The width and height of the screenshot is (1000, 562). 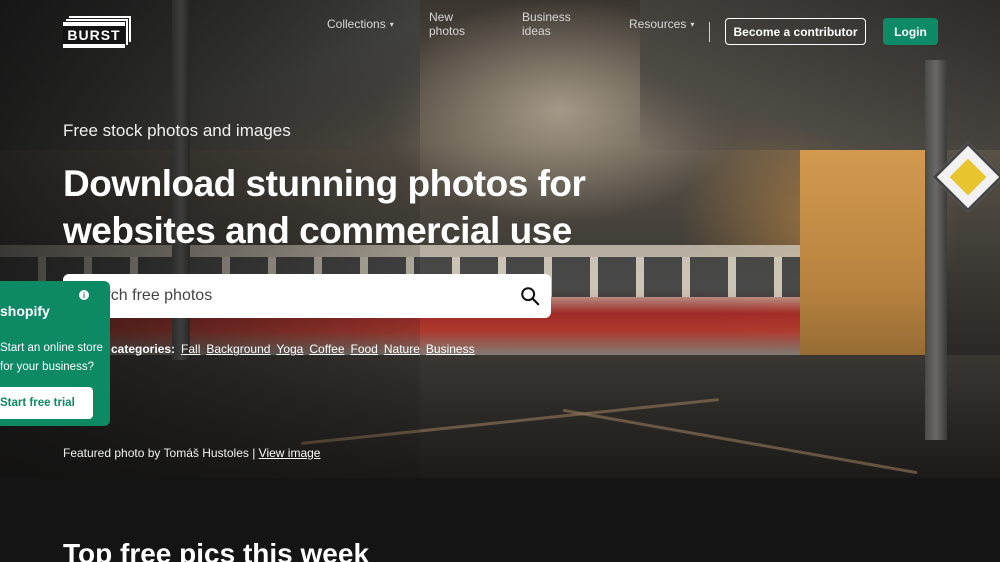 I want to click on category-link-nature: Nature, so click(x=402, y=349).